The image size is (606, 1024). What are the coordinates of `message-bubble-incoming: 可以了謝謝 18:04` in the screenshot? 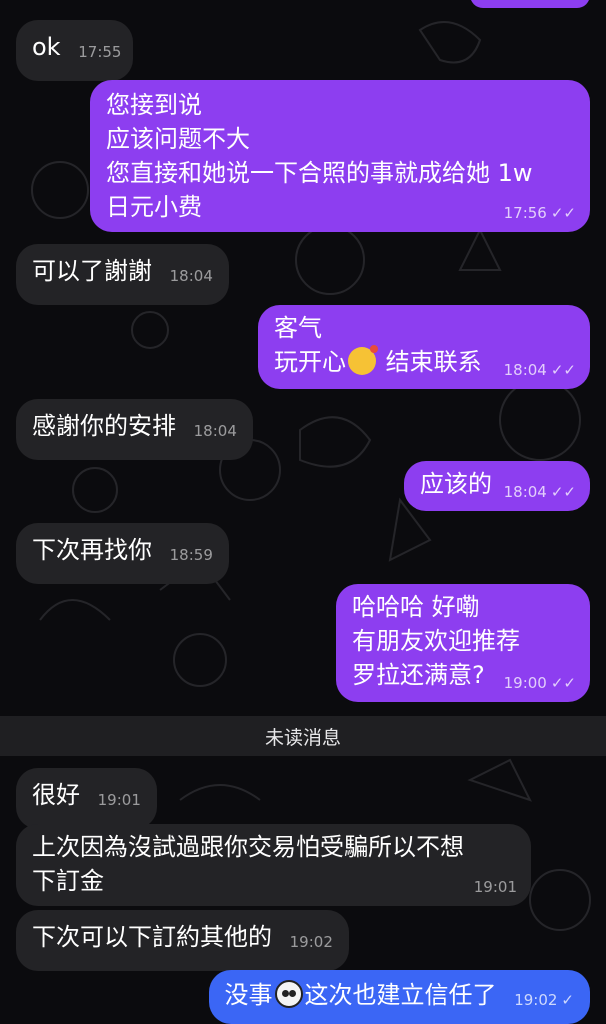 It's located at (122, 274).